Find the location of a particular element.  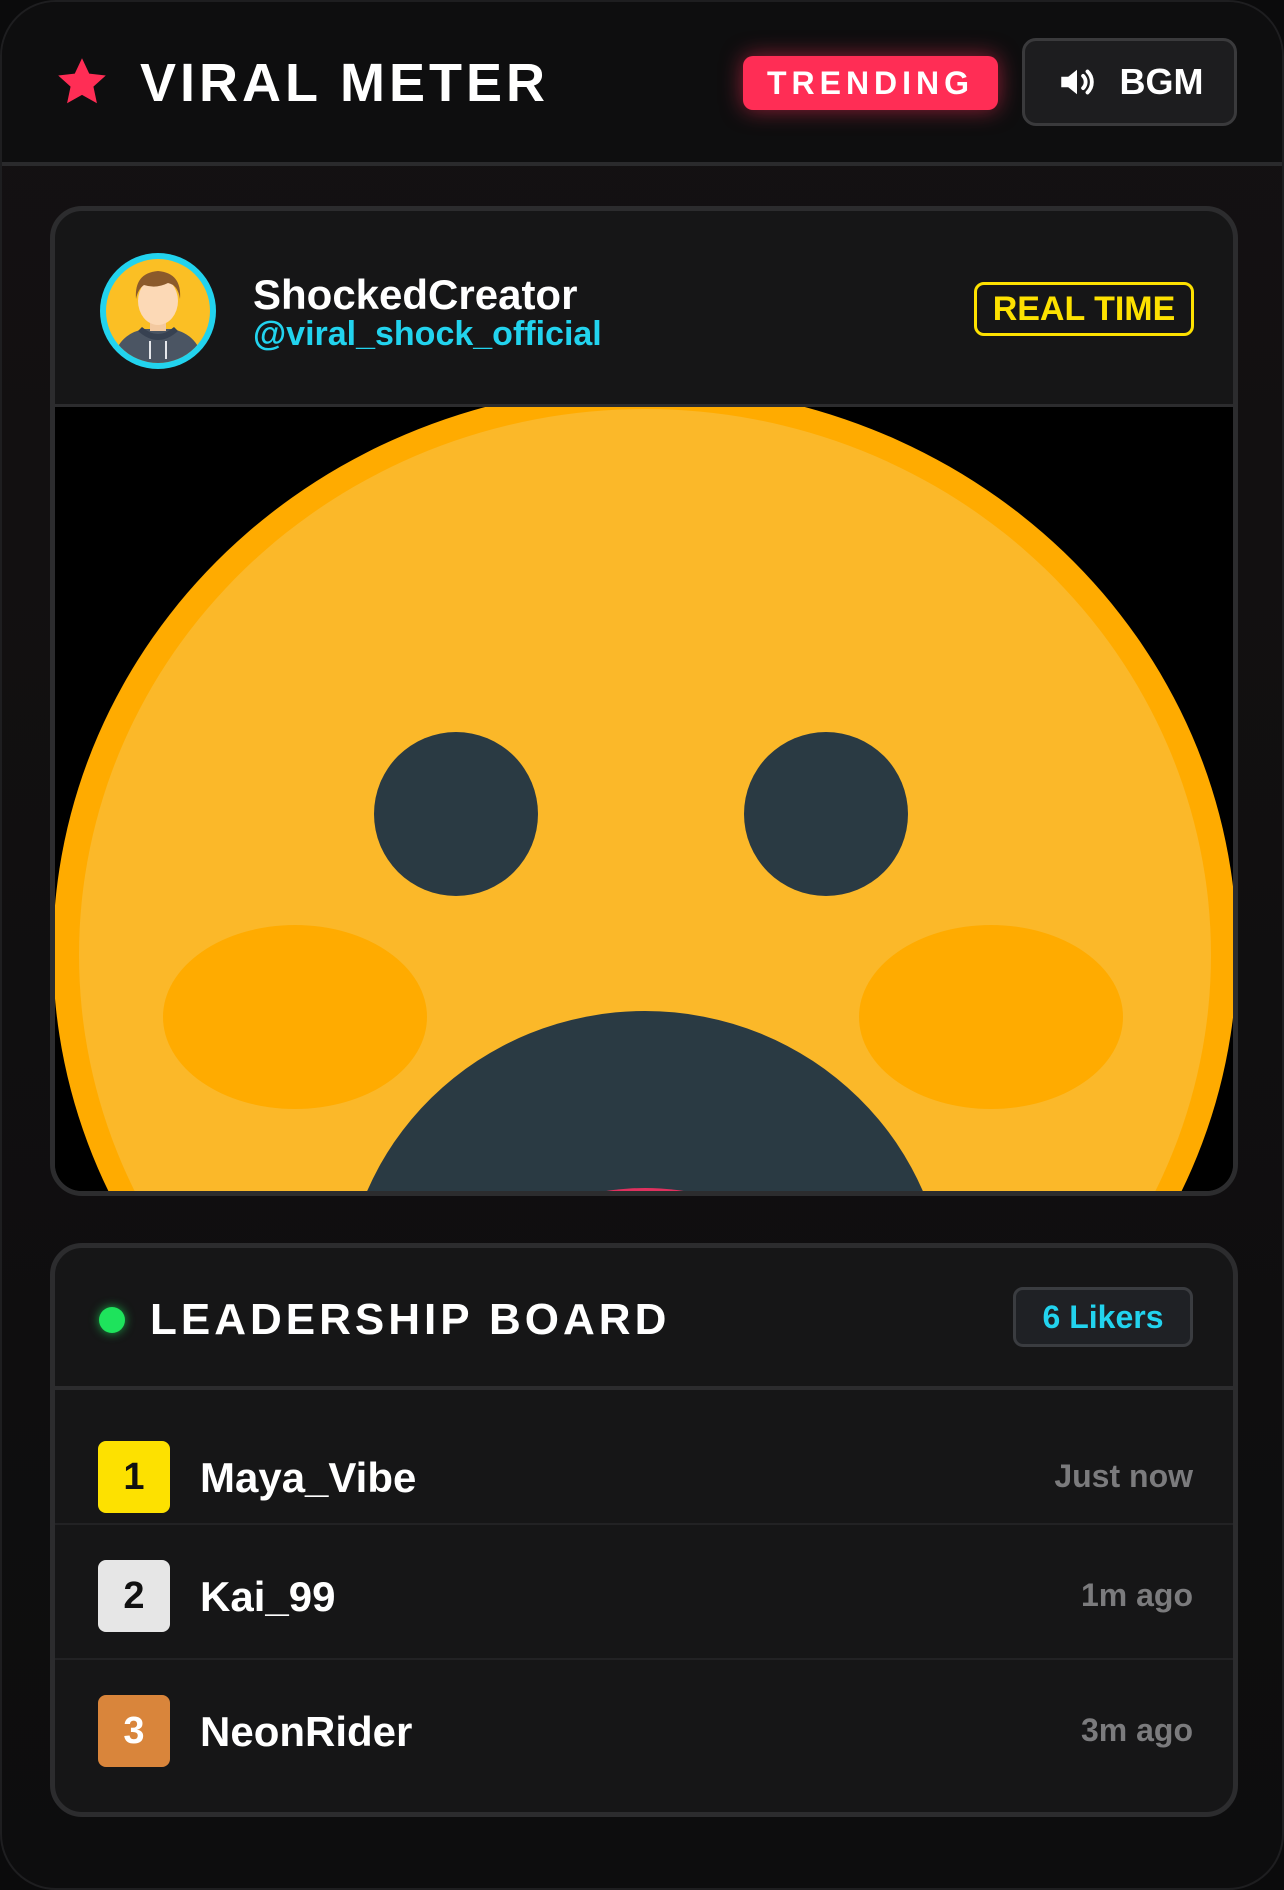

trending-badge: TRENDING is located at coordinates (870, 83).